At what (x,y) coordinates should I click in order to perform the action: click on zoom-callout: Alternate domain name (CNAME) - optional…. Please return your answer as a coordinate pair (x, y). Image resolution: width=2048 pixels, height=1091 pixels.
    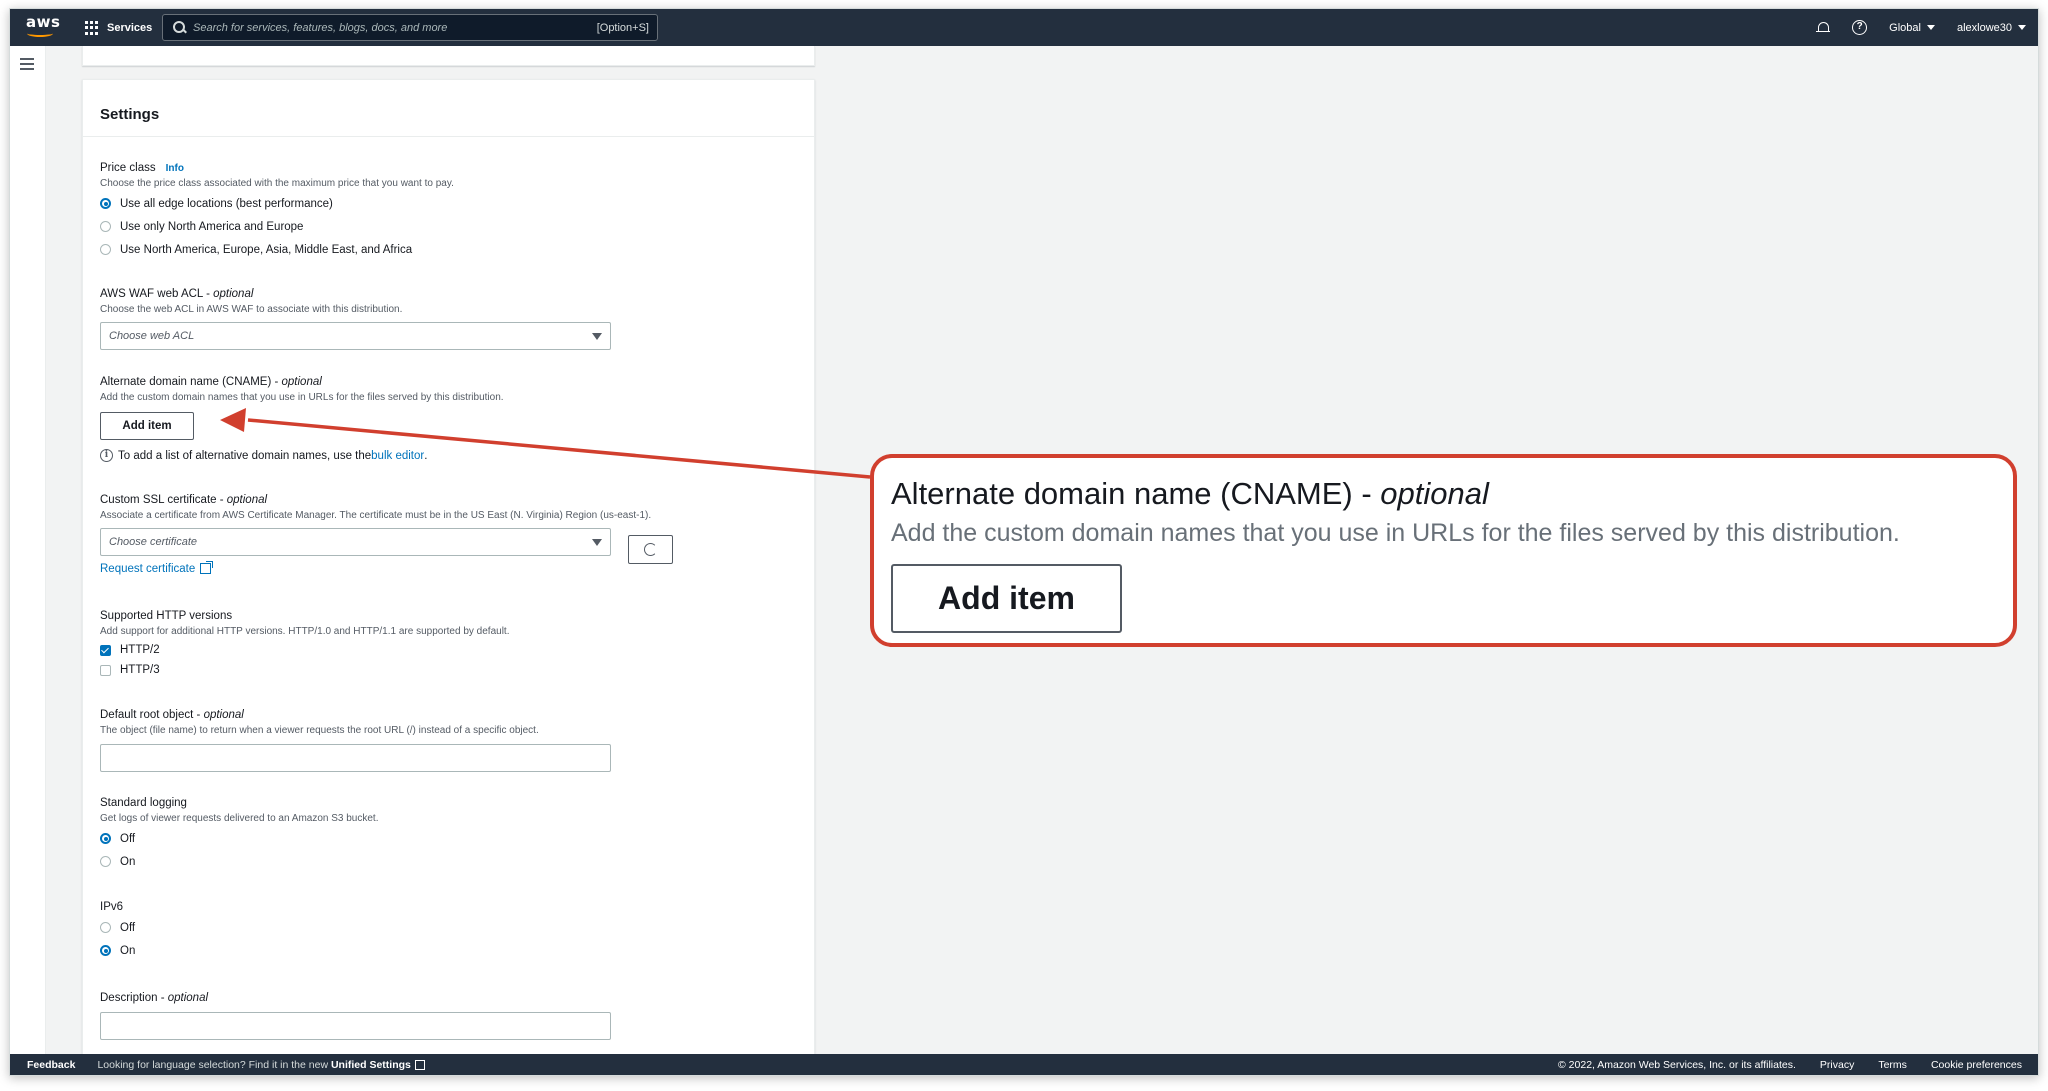
    Looking at the image, I should click on (1443, 550).